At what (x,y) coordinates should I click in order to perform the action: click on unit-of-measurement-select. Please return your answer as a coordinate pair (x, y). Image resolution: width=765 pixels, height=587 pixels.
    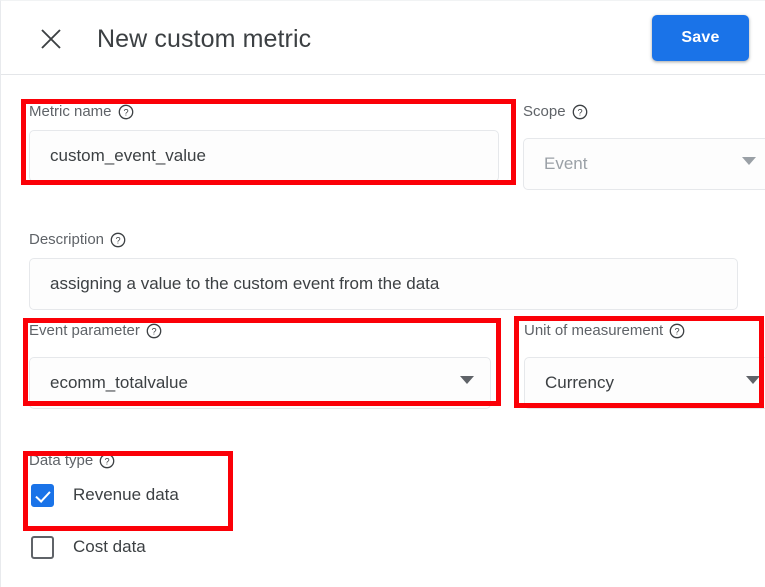
    Looking at the image, I should click on (644, 379).